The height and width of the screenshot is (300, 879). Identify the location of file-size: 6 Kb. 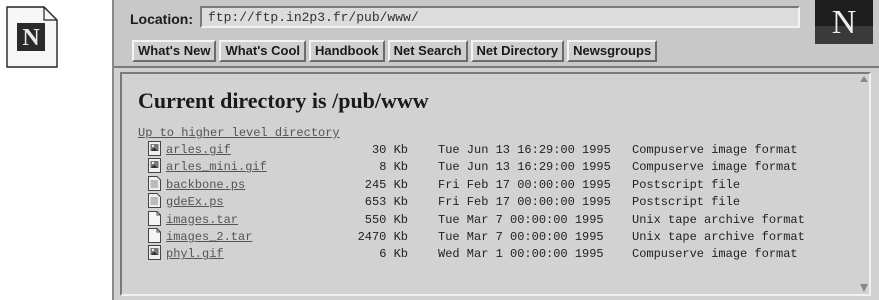
(393, 254).